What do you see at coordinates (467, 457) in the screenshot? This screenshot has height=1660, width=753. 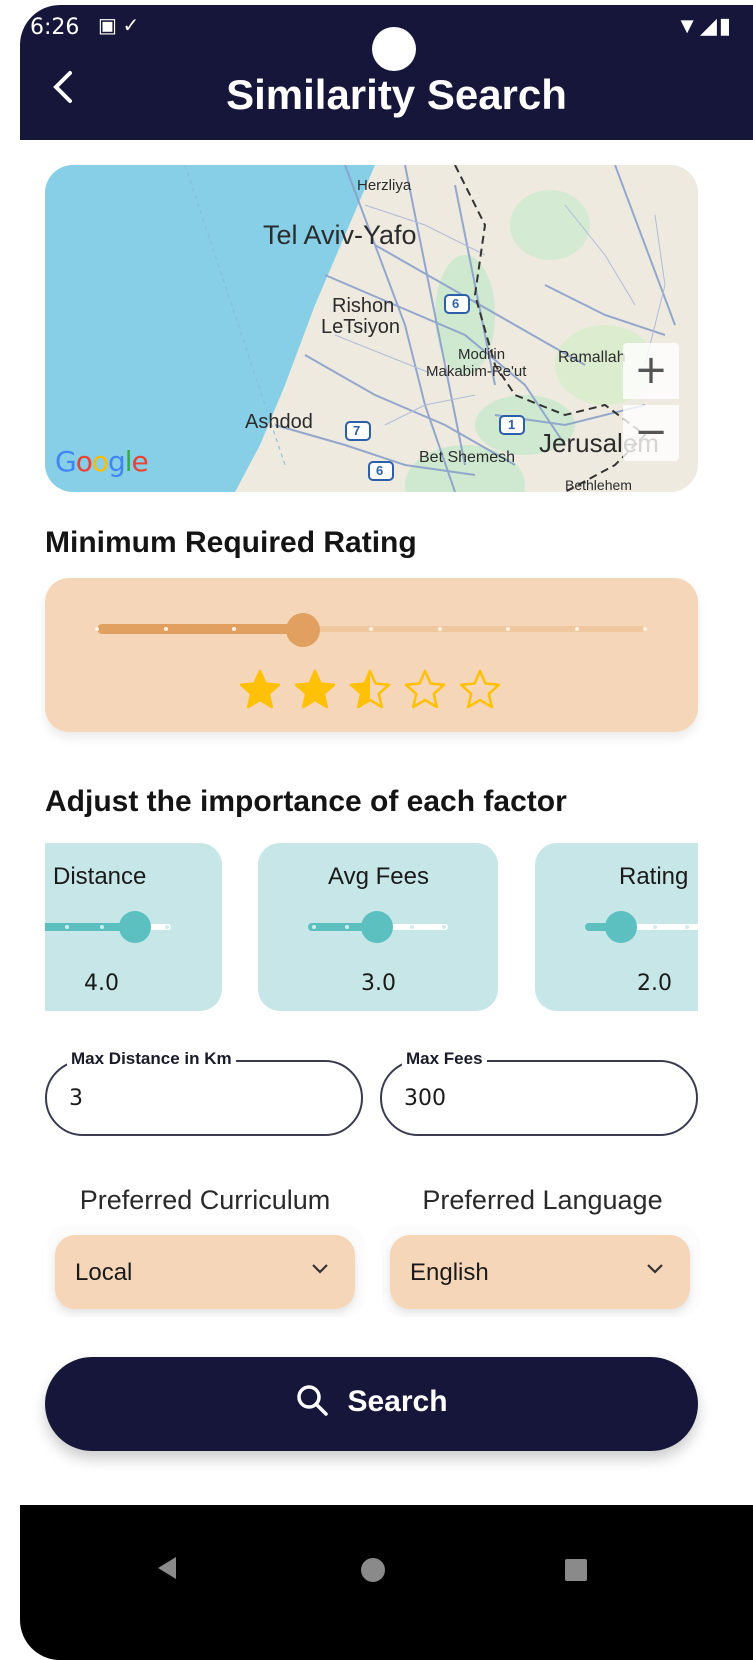 I see `map-label-bet-shemesh: Bet Shemesh` at bounding box center [467, 457].